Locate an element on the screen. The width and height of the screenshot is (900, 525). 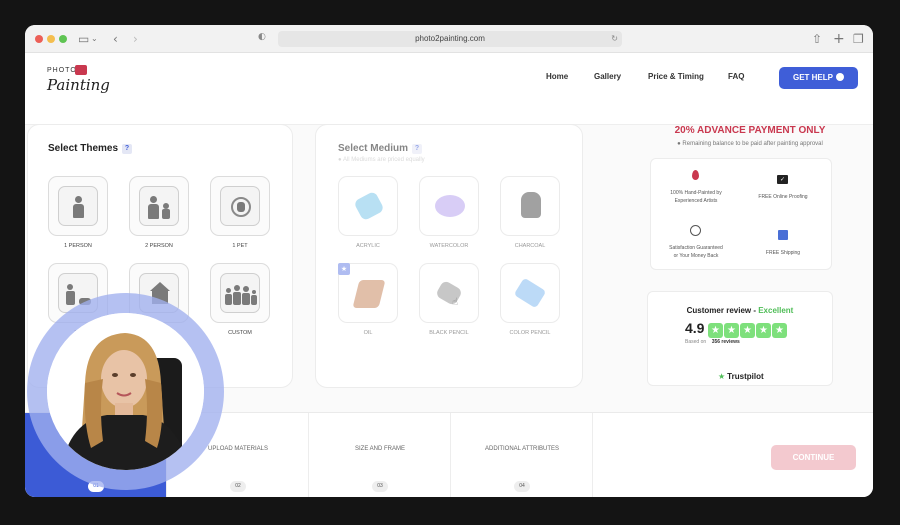
shield-icon: ◐ is located at coordinates (262, 37).